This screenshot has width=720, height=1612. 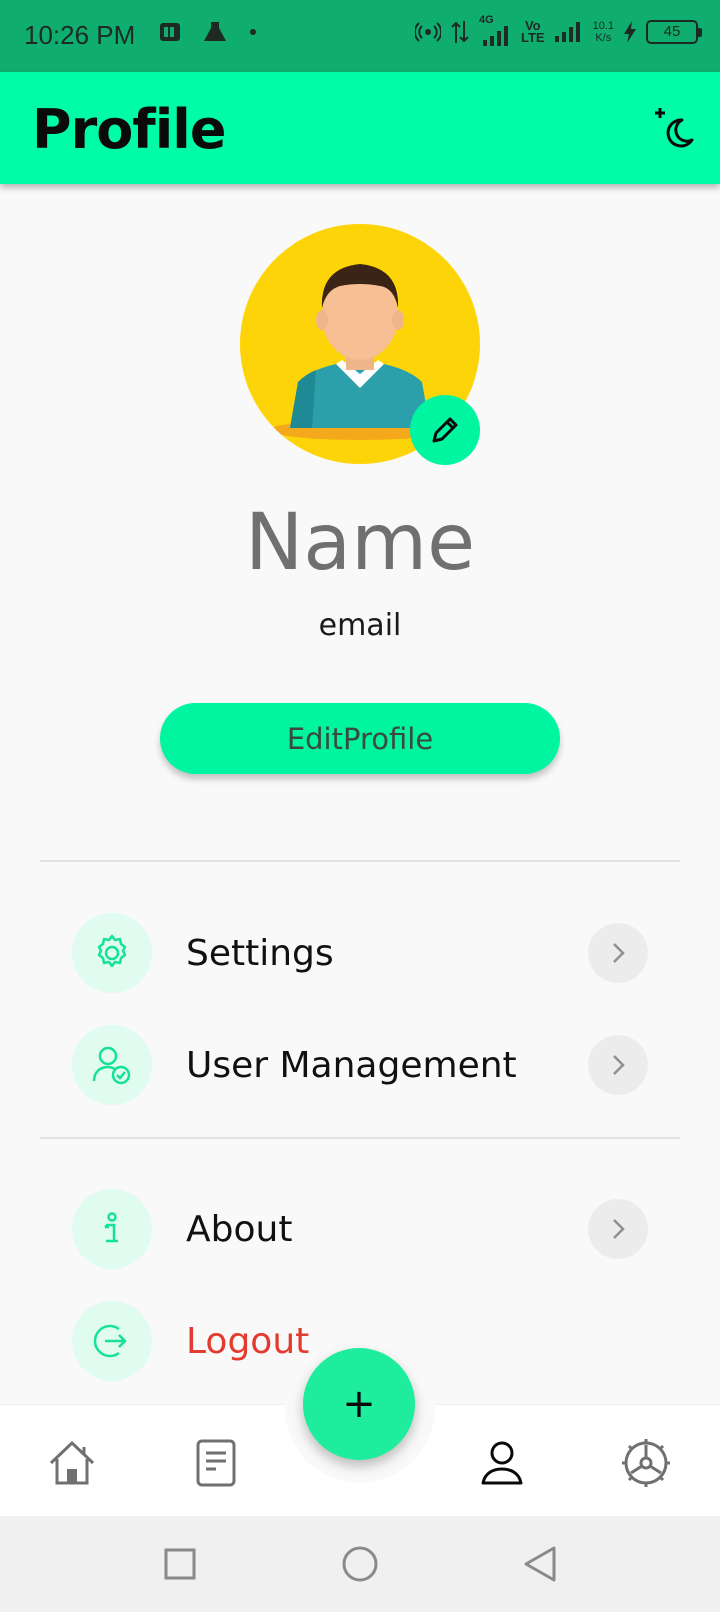 What do you see at coordinates (360, 953) in the screenshot?
I see `menu-item-settings: Settings` at bounding box center [360, 953].